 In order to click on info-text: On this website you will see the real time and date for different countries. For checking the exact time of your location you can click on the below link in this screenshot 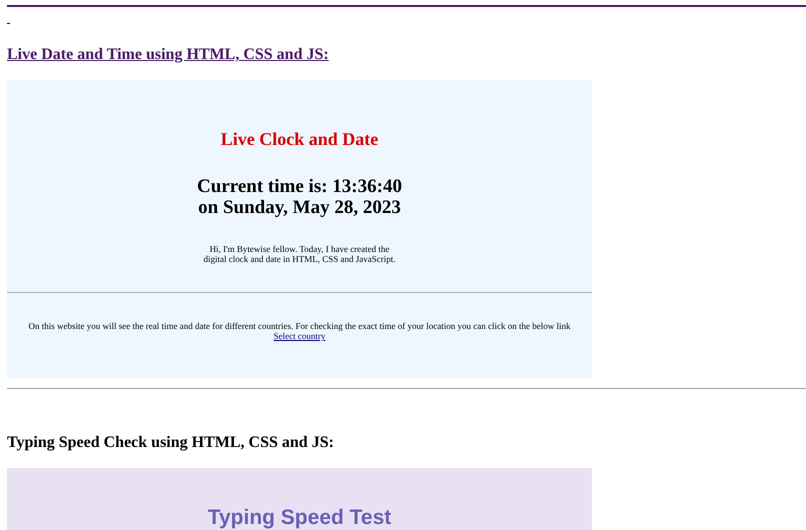, I will do `click(299, 326)`.